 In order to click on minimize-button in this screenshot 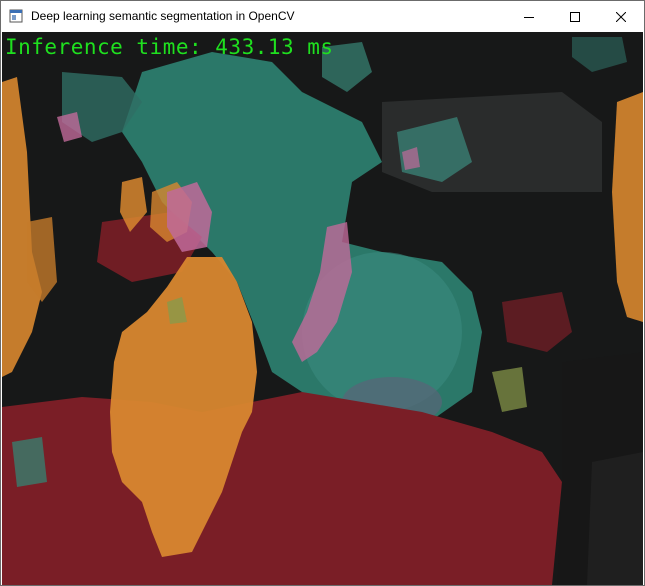, I will do `click(529, 16)`.